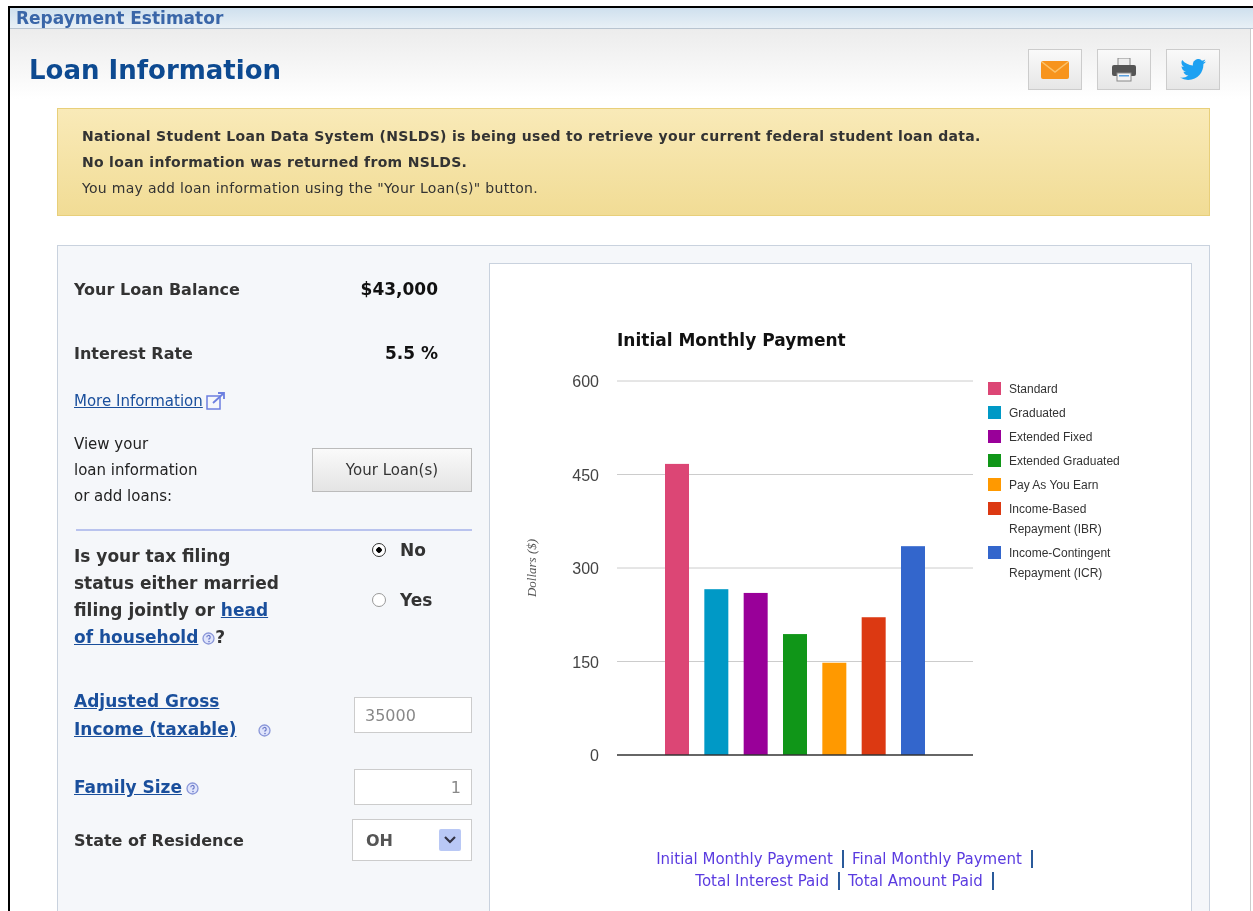  Describe the element at coordinates (531, 568) in the screenshot. I see `y-axis-label: Dollars ($)` at that location.